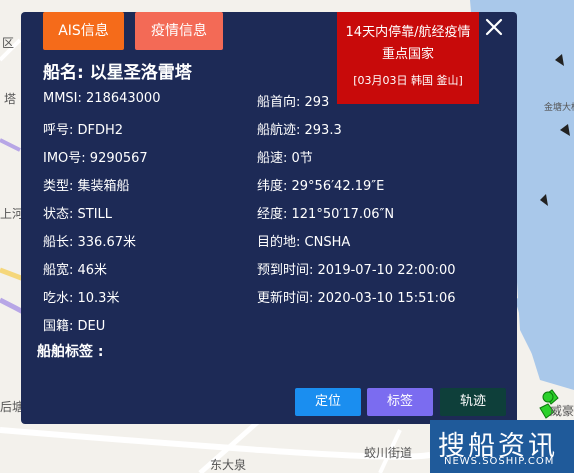  What do you see at coordinates (356, 270) in the screenshot?
I see `field-eta: 预到时间: 2019-07-10 22:00:00` at bounding box center [356, 270].